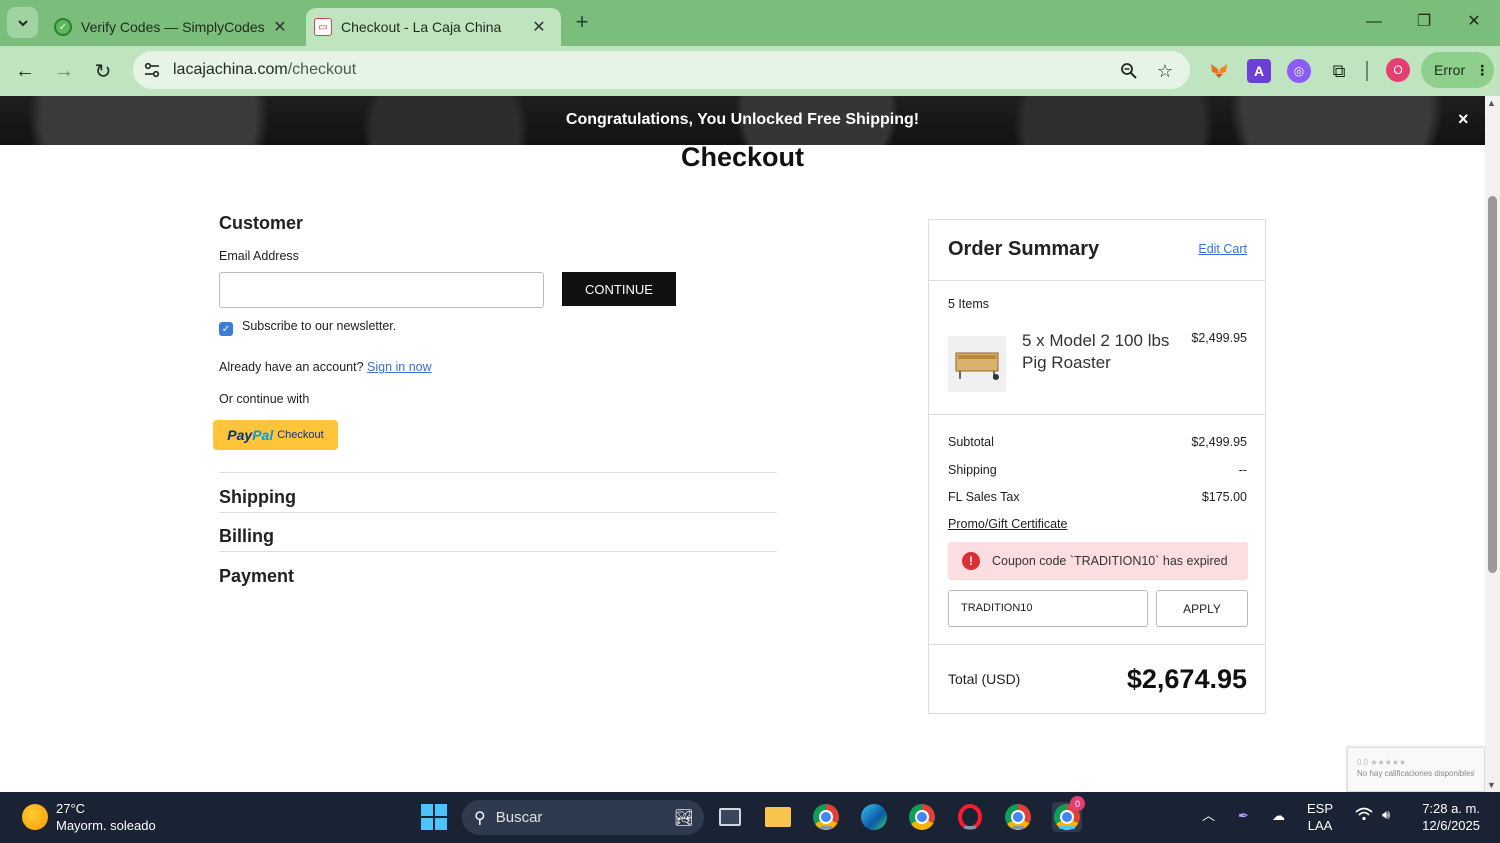  Describe the element at coordinates (1374, 22) in the screenshot. I see `minimize-button: —` at that location.